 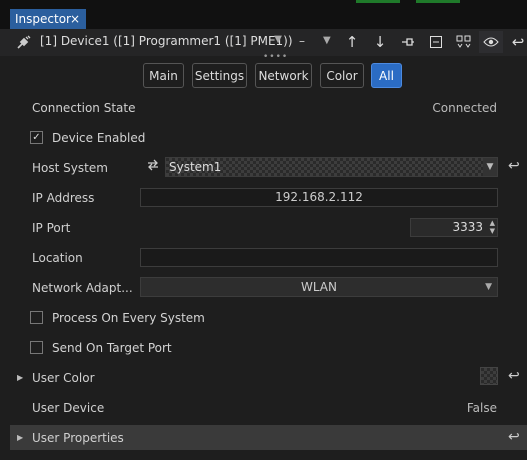 What do you see at coordinates (219, 75) in the screenshot?
I see `tab-settings: Settings` at bounding box center [219, 75].